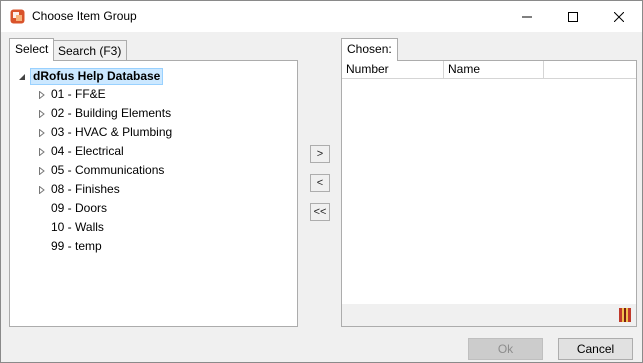 The image size is (643, 363). Describe the element at coordinates (17, 16) in the screenshot. I see `app-icon` at that location.